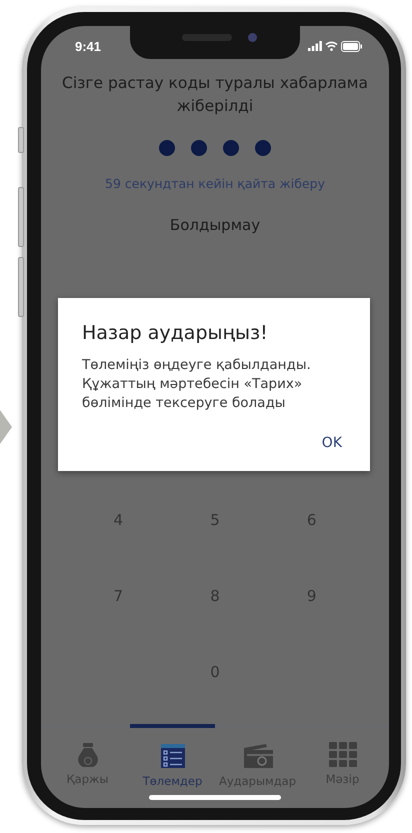 The image size is (412, 833). What do you see at coordinates (175, 333) in the screenshot?
I see `dialog-title: Назар аударыңыз!` at bounding box center [175, 333].